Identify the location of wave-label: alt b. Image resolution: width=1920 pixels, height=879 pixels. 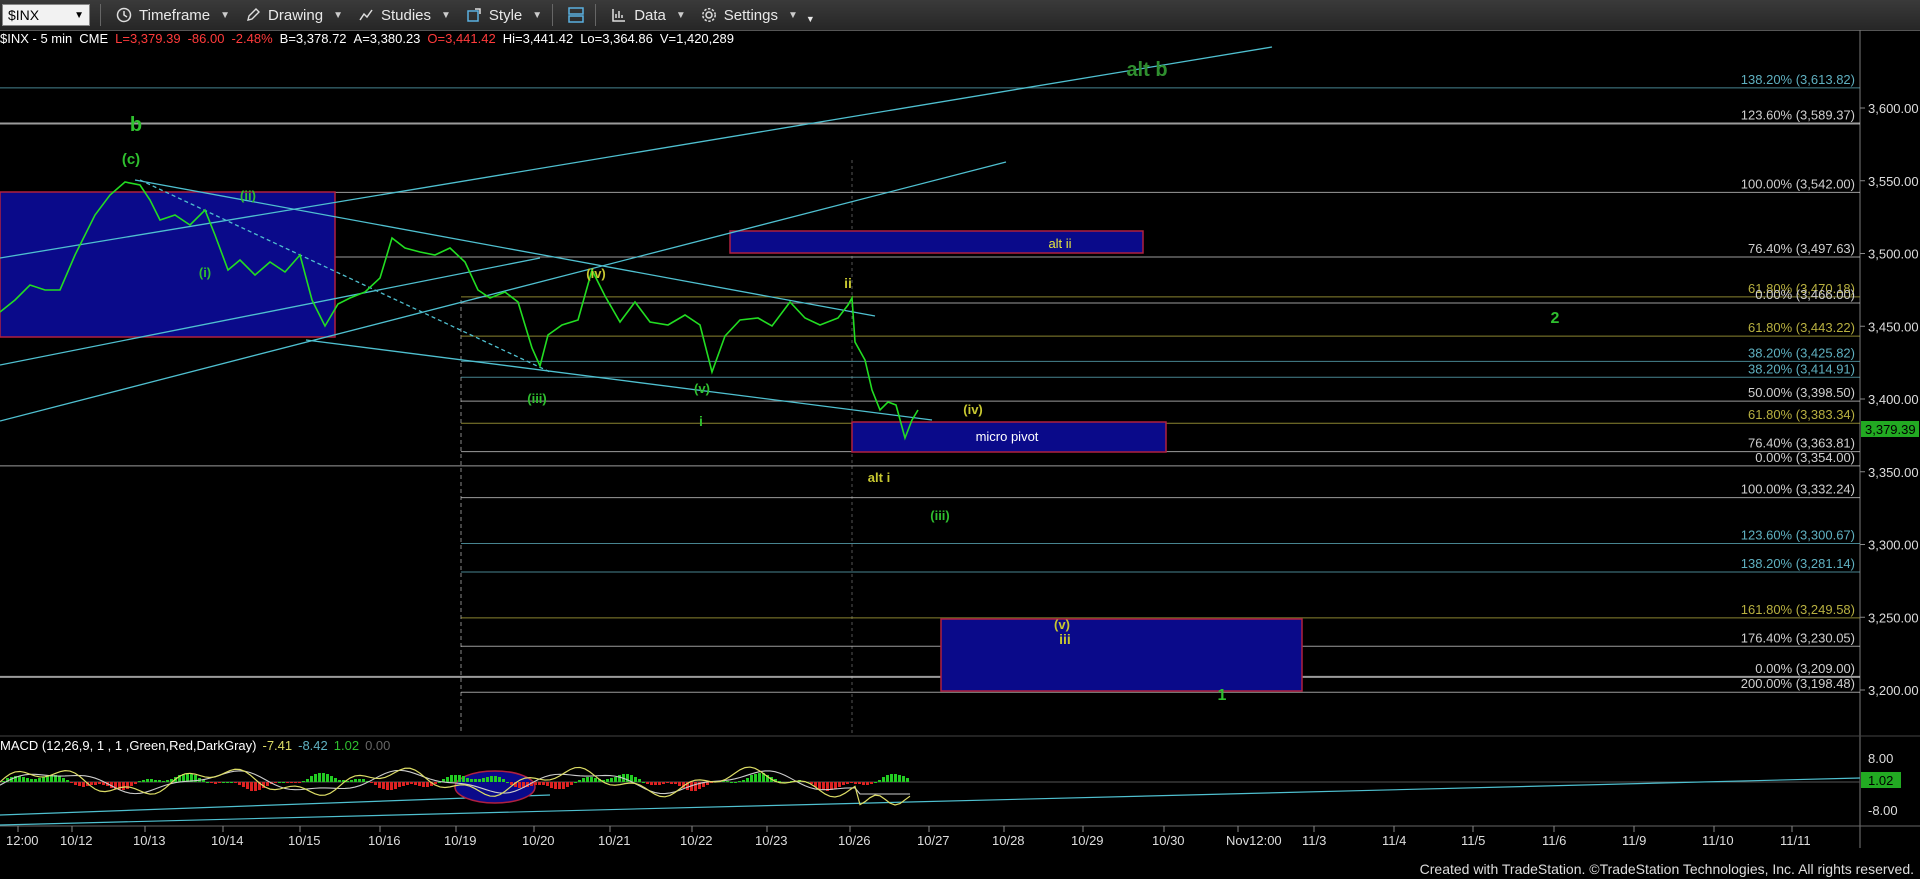
(1146, 70).